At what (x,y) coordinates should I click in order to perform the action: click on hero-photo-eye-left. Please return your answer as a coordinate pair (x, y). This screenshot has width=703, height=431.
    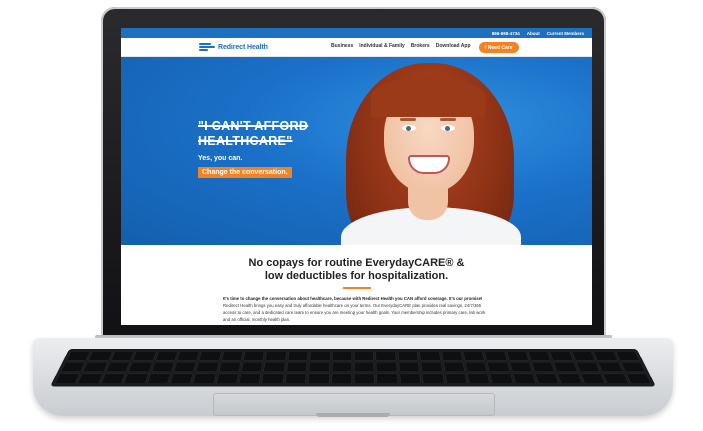
    Looking at the image, I should click on (409, 128).